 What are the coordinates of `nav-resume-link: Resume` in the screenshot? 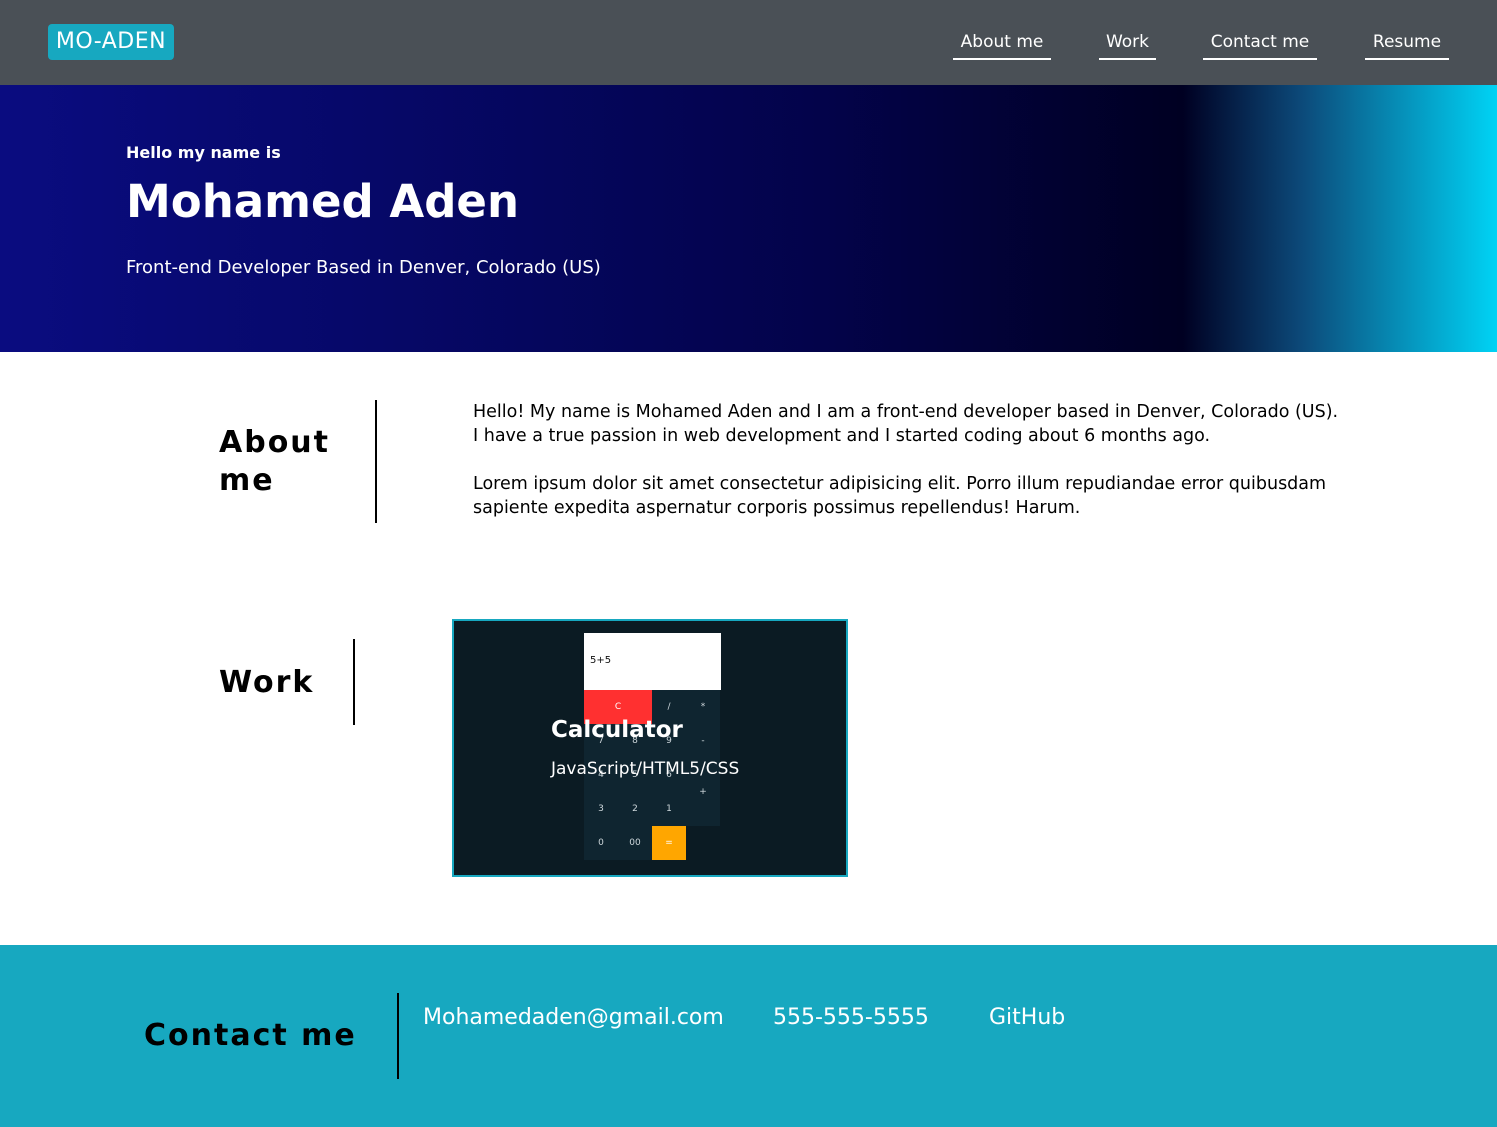 It's located at (1407, 45).